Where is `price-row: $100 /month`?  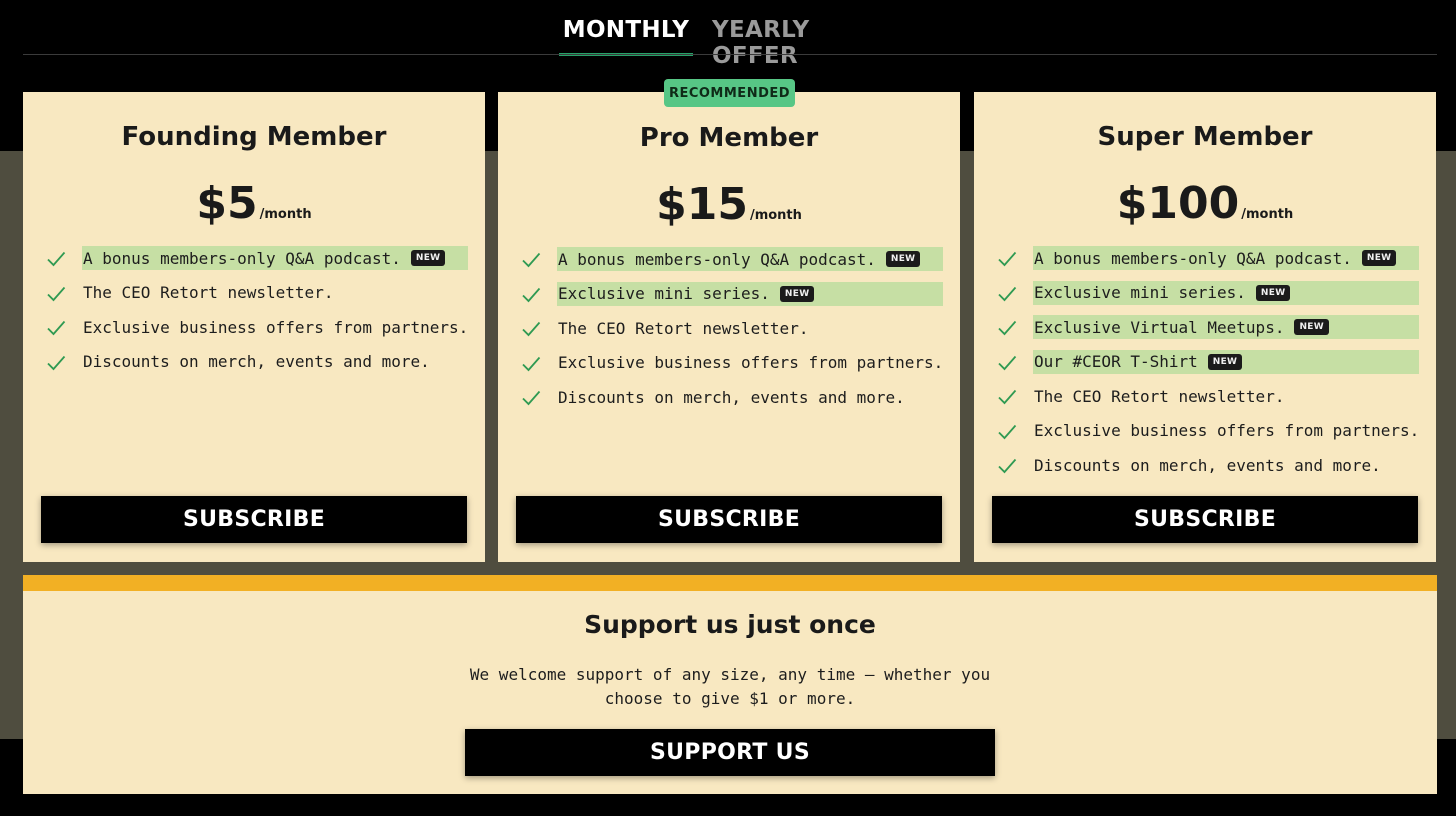 price-row: $100 /month is located at coordinates (1205, 203).